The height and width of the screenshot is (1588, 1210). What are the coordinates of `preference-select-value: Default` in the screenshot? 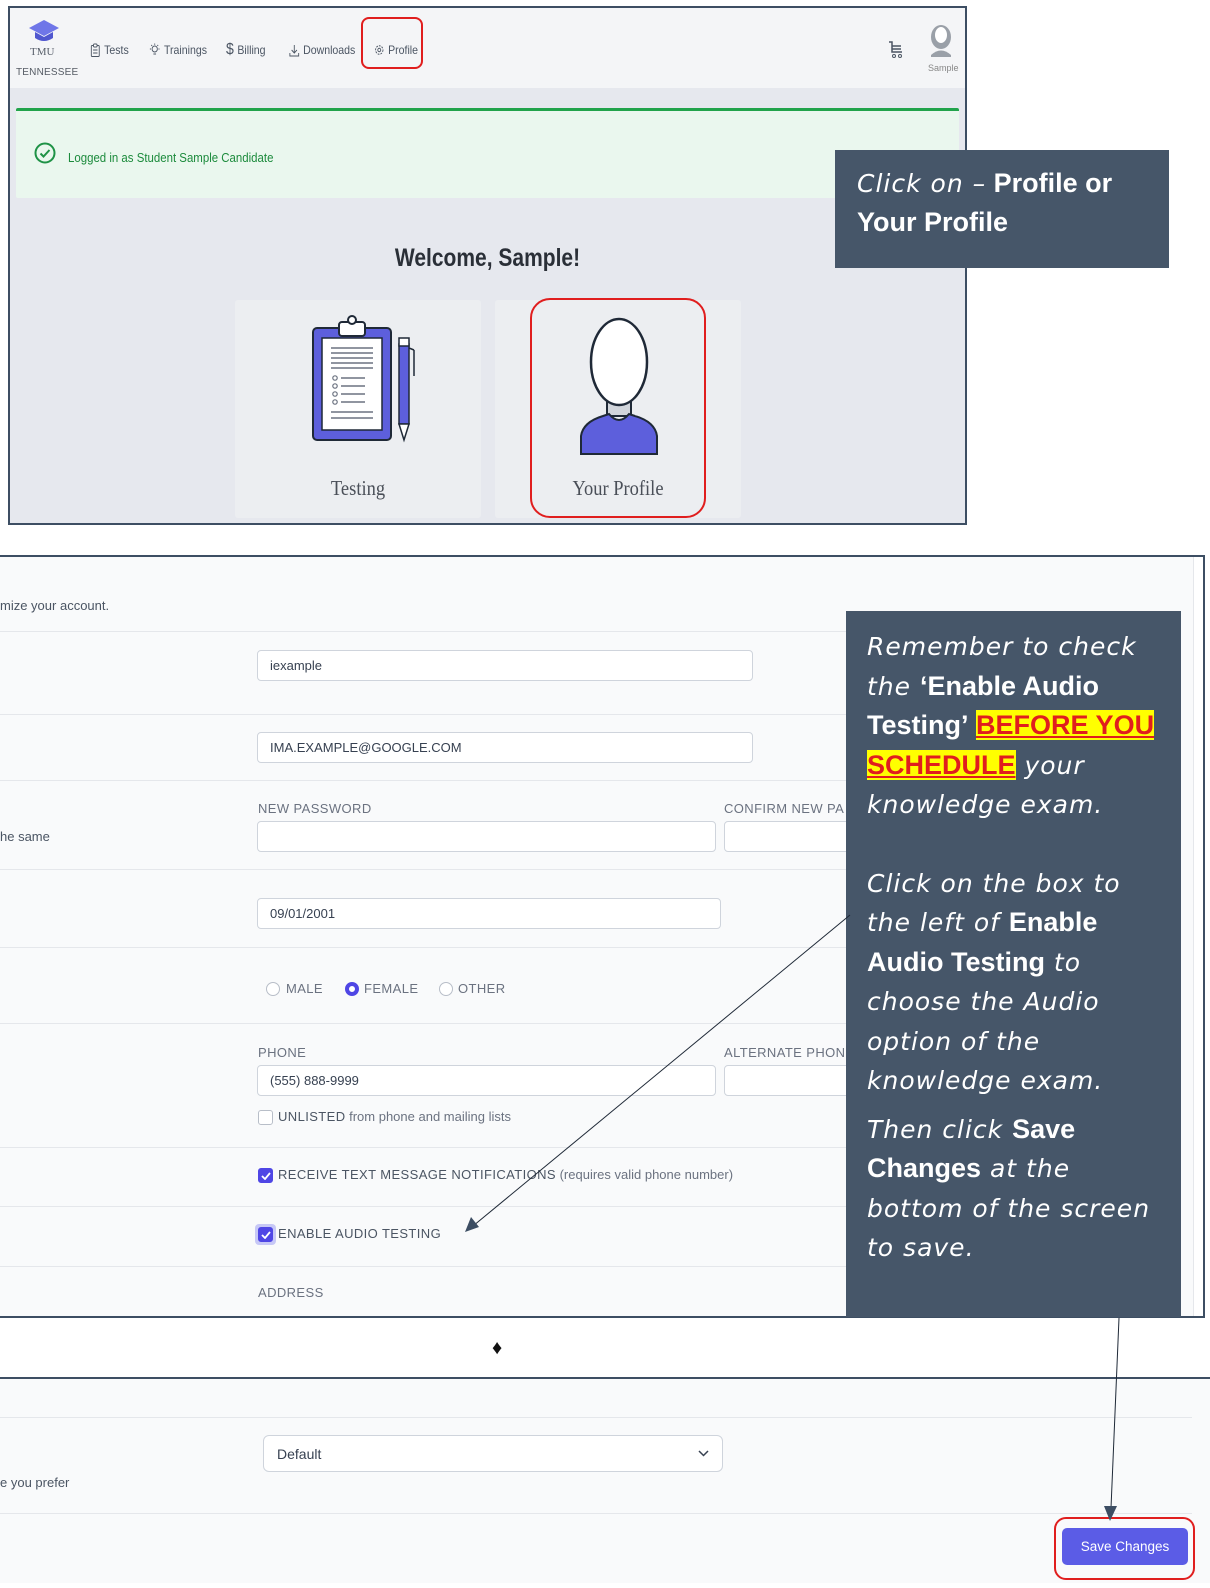 It's located at (299, 1453).